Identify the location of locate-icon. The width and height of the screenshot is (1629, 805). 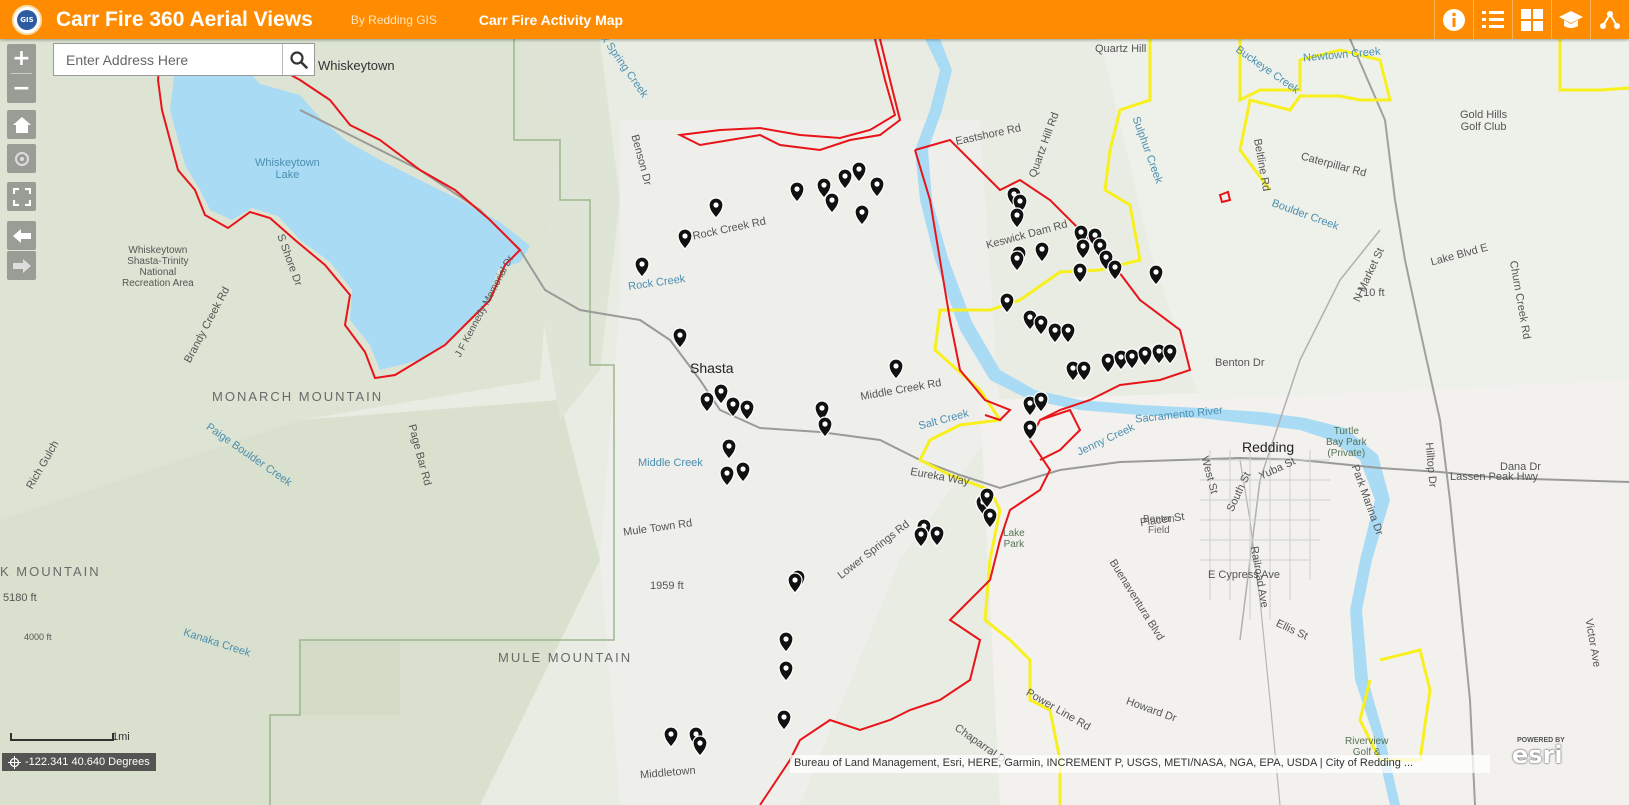
(21, 158).